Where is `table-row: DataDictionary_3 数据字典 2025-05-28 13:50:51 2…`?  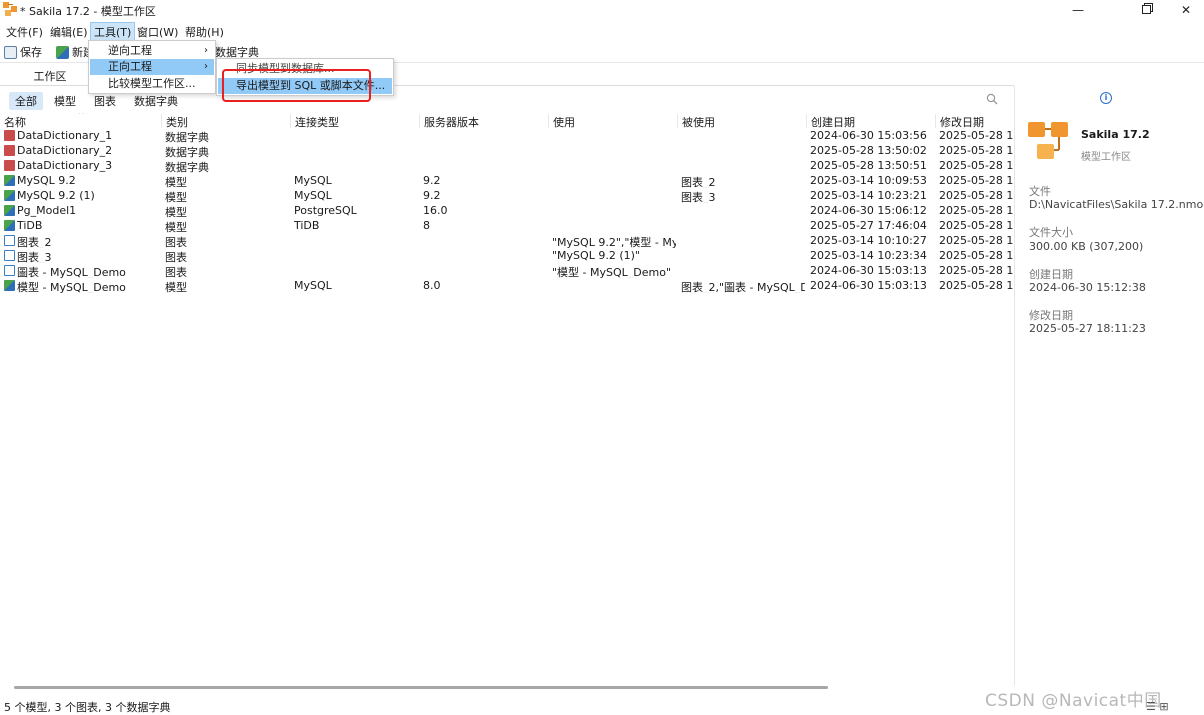
table-row: DataDictionary_3 数据字典 2025-05-28 13:50:51 2… is located at coordinates (507, 165).